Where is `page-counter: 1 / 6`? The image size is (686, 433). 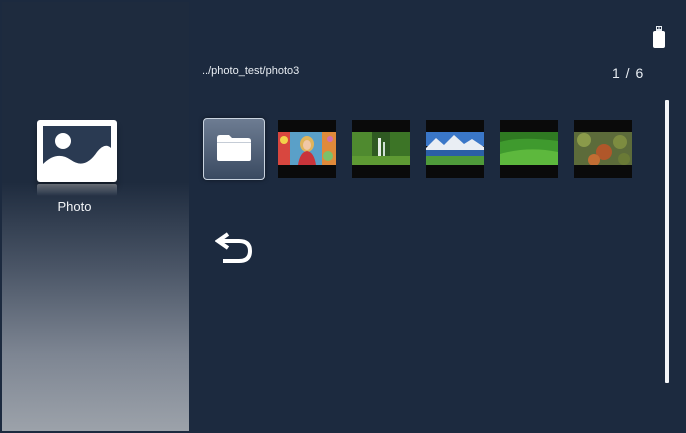 page-counter: 1 / 6 is located at coordinates (628, 73).